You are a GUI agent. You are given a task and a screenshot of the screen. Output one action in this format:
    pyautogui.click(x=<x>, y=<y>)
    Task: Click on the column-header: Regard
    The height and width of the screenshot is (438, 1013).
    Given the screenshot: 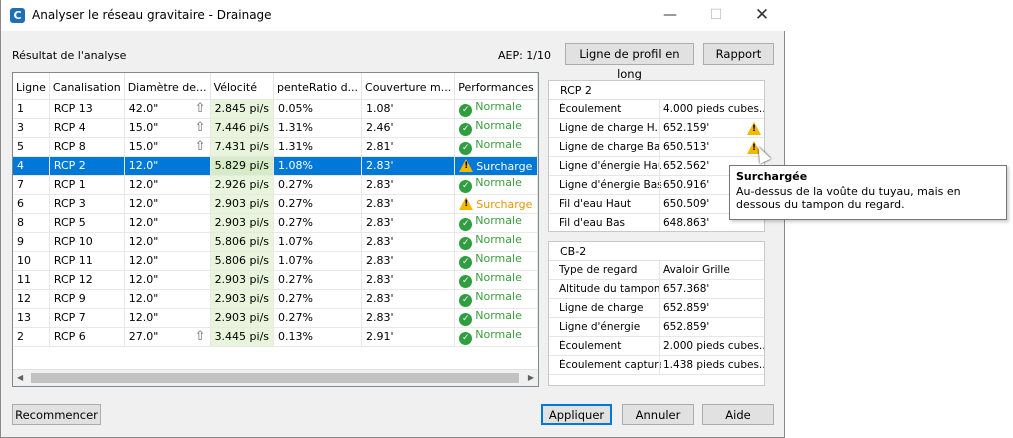 What is the action you would take?
    pyautogui.click(x=537, y=86)
    